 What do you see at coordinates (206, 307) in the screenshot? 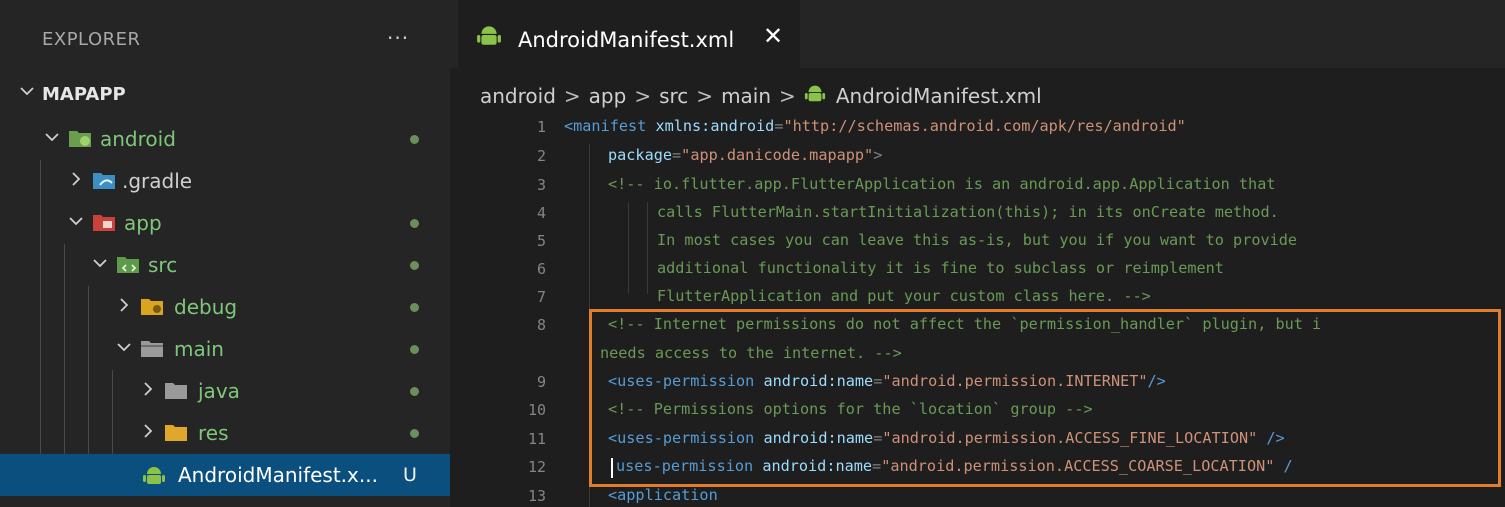
I see `tree-item-label: debug` at bounding box center [206, 307].